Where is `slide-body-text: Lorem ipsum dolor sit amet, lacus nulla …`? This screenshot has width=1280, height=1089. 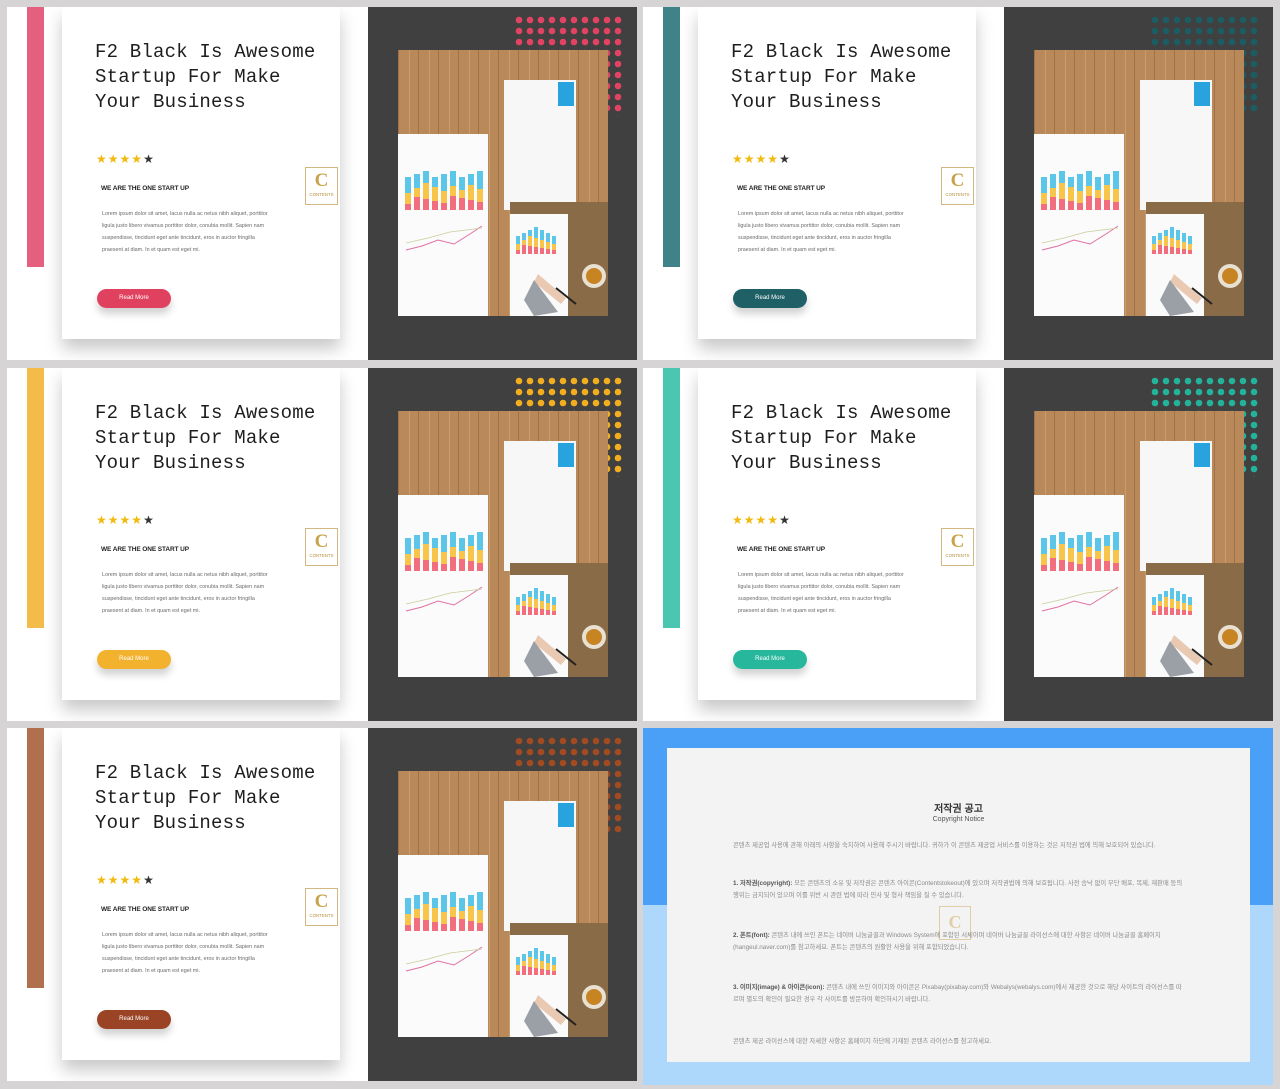
slide-body-text: Lorem ipsum dolor sit amet, lacus nulla … is located at coordinates (821, 593).